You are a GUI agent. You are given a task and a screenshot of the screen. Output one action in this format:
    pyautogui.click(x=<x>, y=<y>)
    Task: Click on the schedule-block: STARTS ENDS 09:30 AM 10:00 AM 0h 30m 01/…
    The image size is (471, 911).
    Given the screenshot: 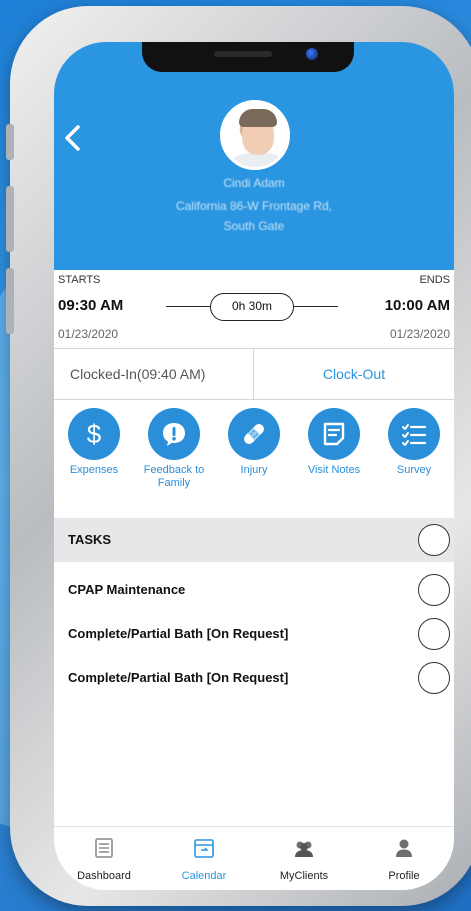 What is the action you would take?
    pyautogui.click(x=254, y=309)
    